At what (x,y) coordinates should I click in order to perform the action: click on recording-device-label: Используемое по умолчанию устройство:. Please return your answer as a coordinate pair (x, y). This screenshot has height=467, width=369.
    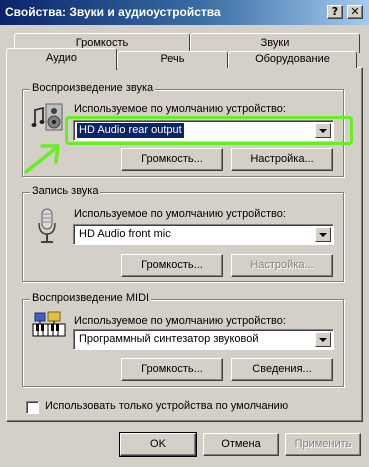
    Looking at the image, I should click on (180, 214).